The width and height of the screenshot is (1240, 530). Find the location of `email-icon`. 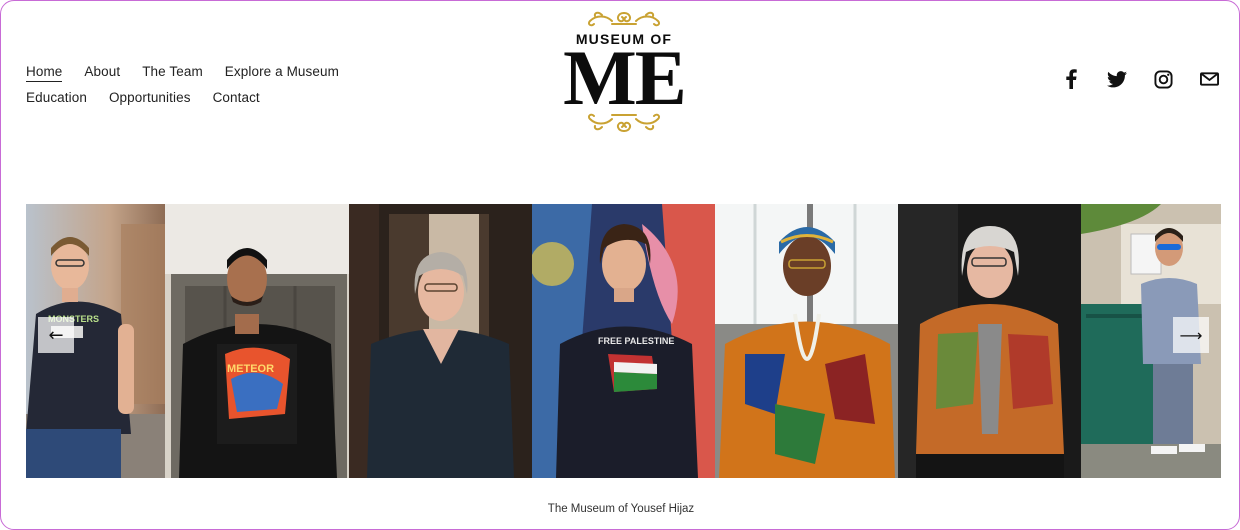

email-icon is located at coordinates (1209, 79).